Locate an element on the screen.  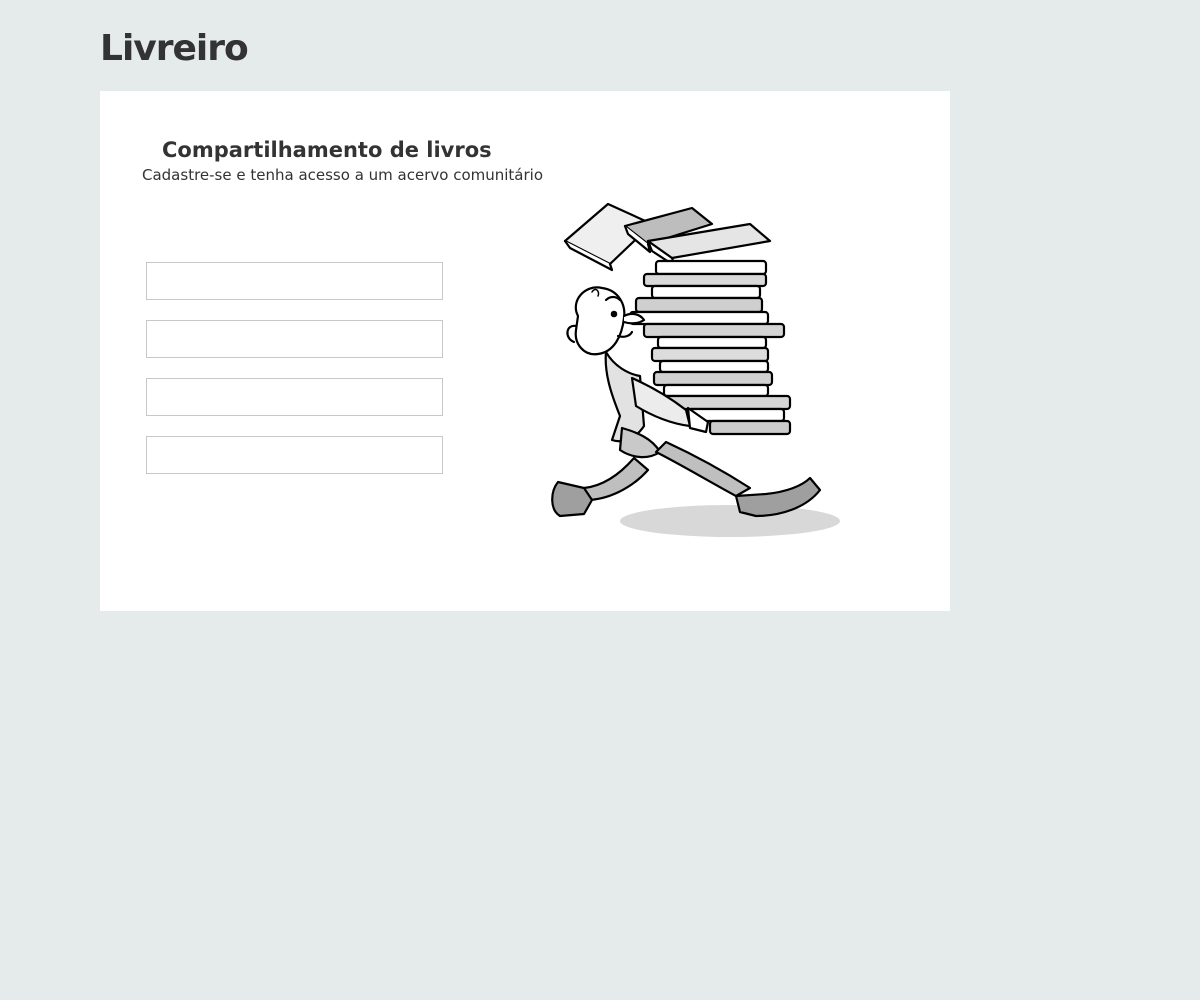
page-title: Compartilhamento de livros is located at coordinates (327, 150).